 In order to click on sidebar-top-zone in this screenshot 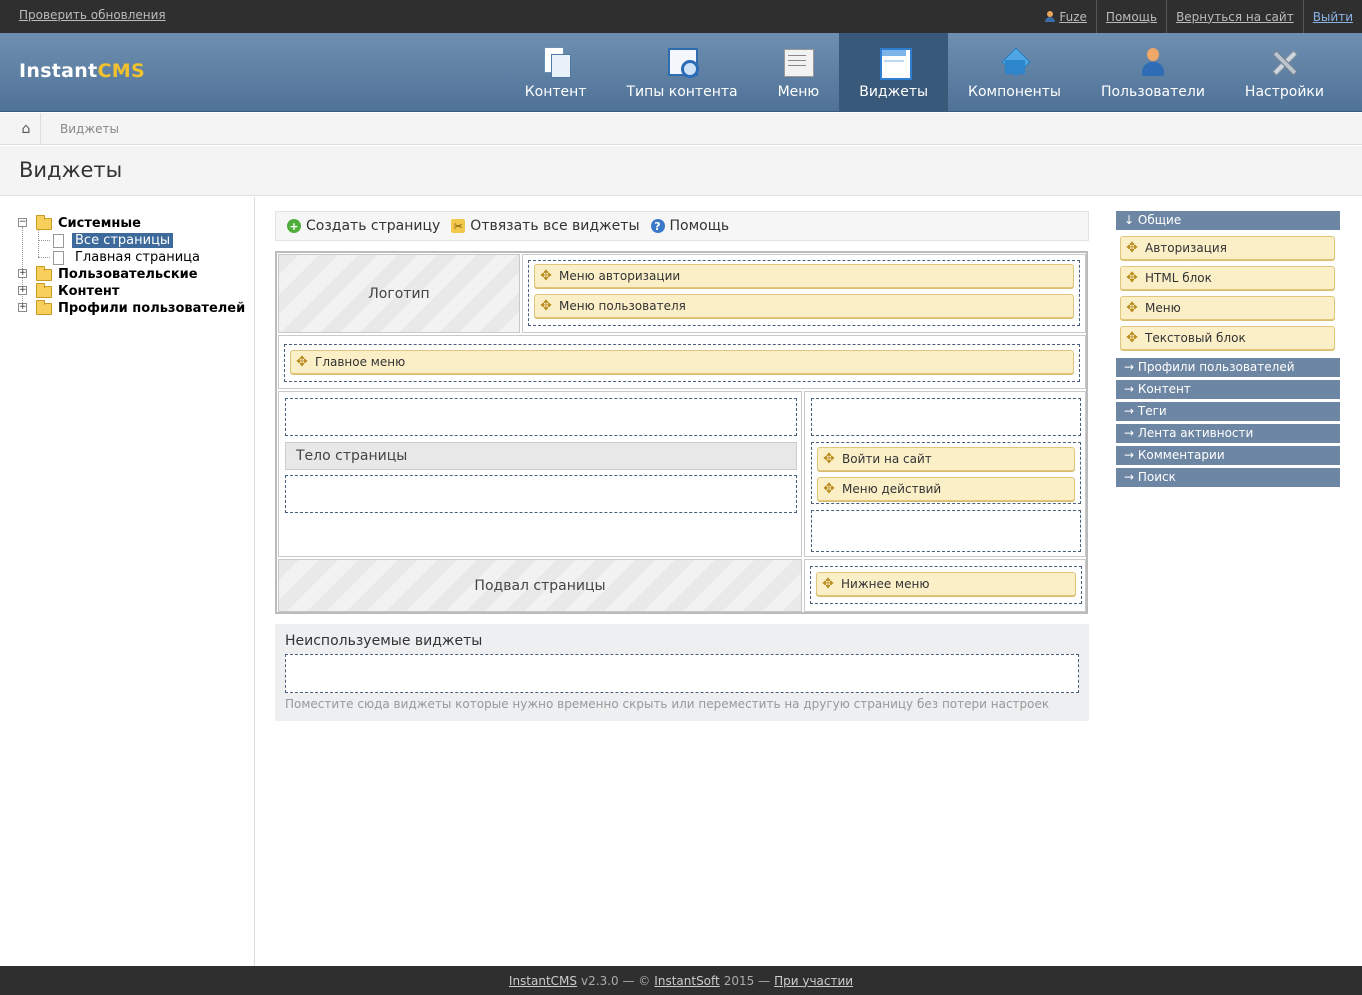, I will do `click(946, 417)`.